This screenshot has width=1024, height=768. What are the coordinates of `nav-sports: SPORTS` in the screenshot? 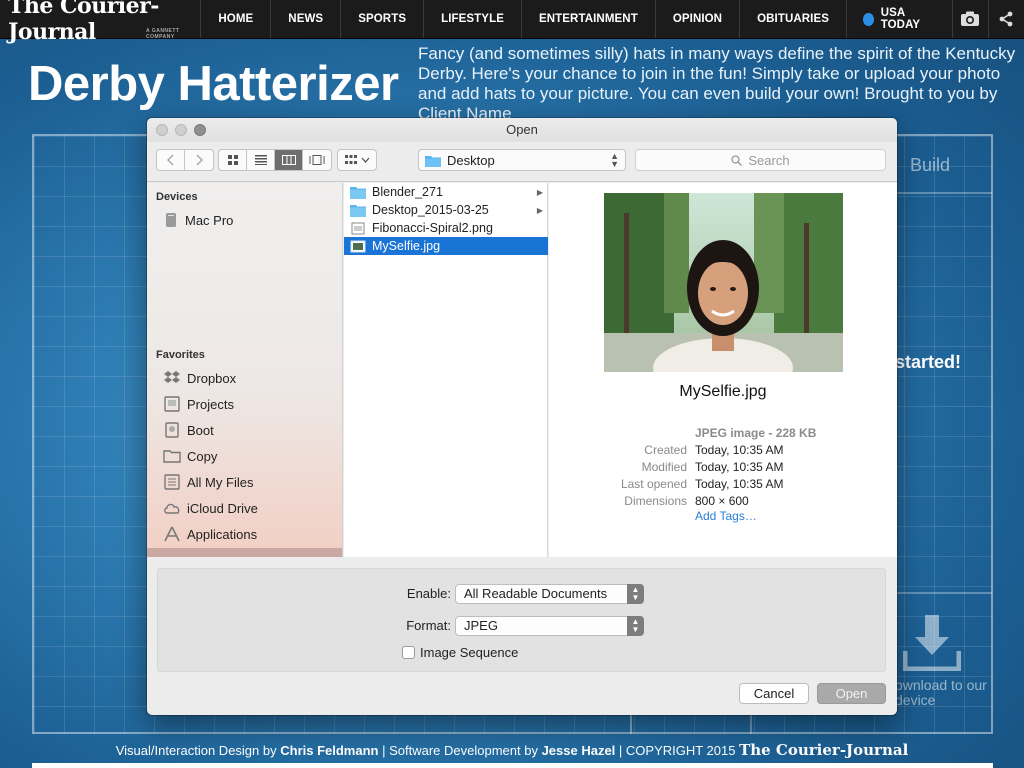 It's located at (381, 19).